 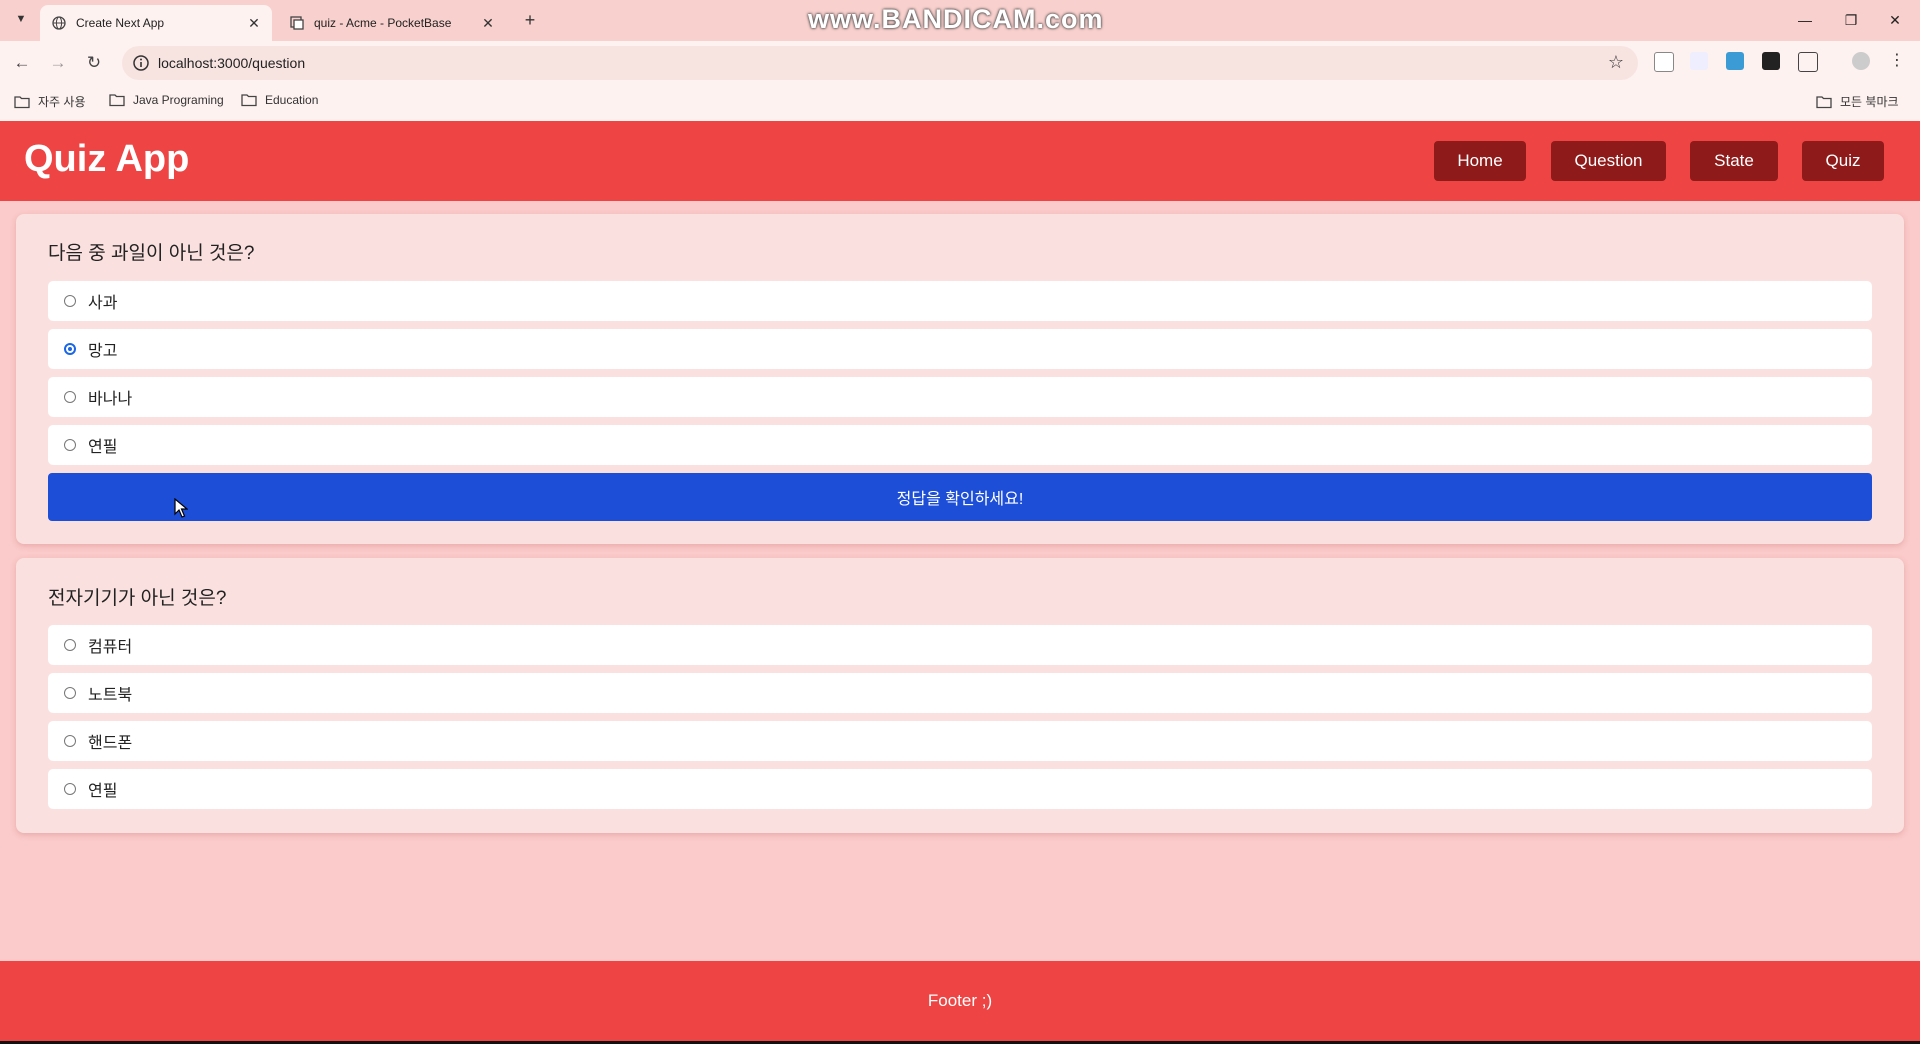 I want to click on mouse-cursor-icon, so click(x=181, y=508).